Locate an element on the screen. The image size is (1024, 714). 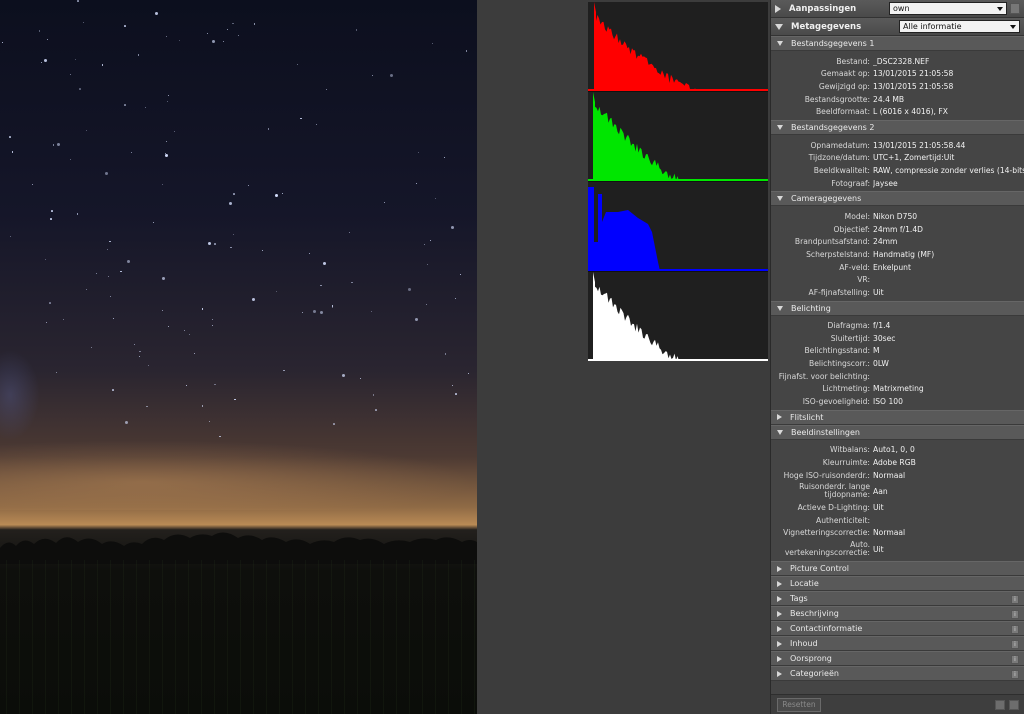
metadata-row: Witbalans: Auto1, 0, 0 is located at coordinates (897, 450).